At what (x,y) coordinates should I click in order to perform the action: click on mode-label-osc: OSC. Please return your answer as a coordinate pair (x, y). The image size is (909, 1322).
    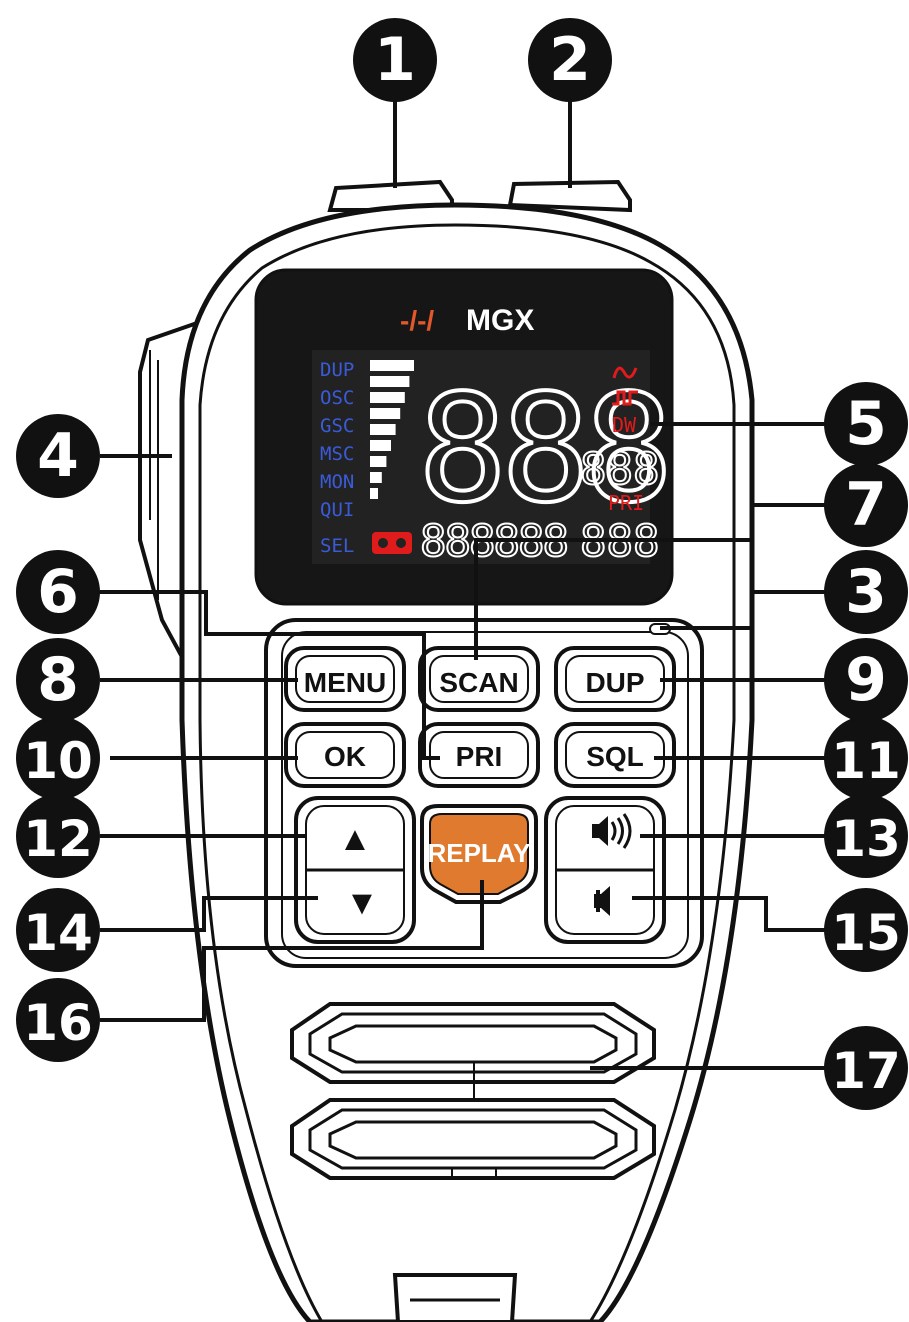
    Looking at the image, I should click on (337, 398).